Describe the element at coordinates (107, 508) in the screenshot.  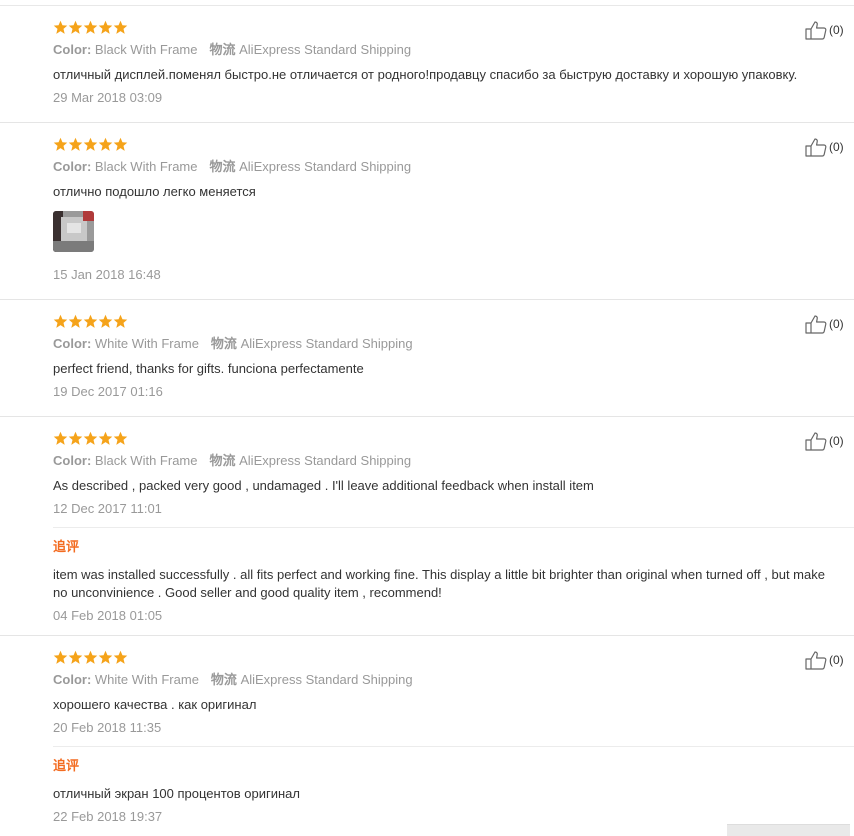
I see `review-date: 12 Dec 2017 11:01` at that location.